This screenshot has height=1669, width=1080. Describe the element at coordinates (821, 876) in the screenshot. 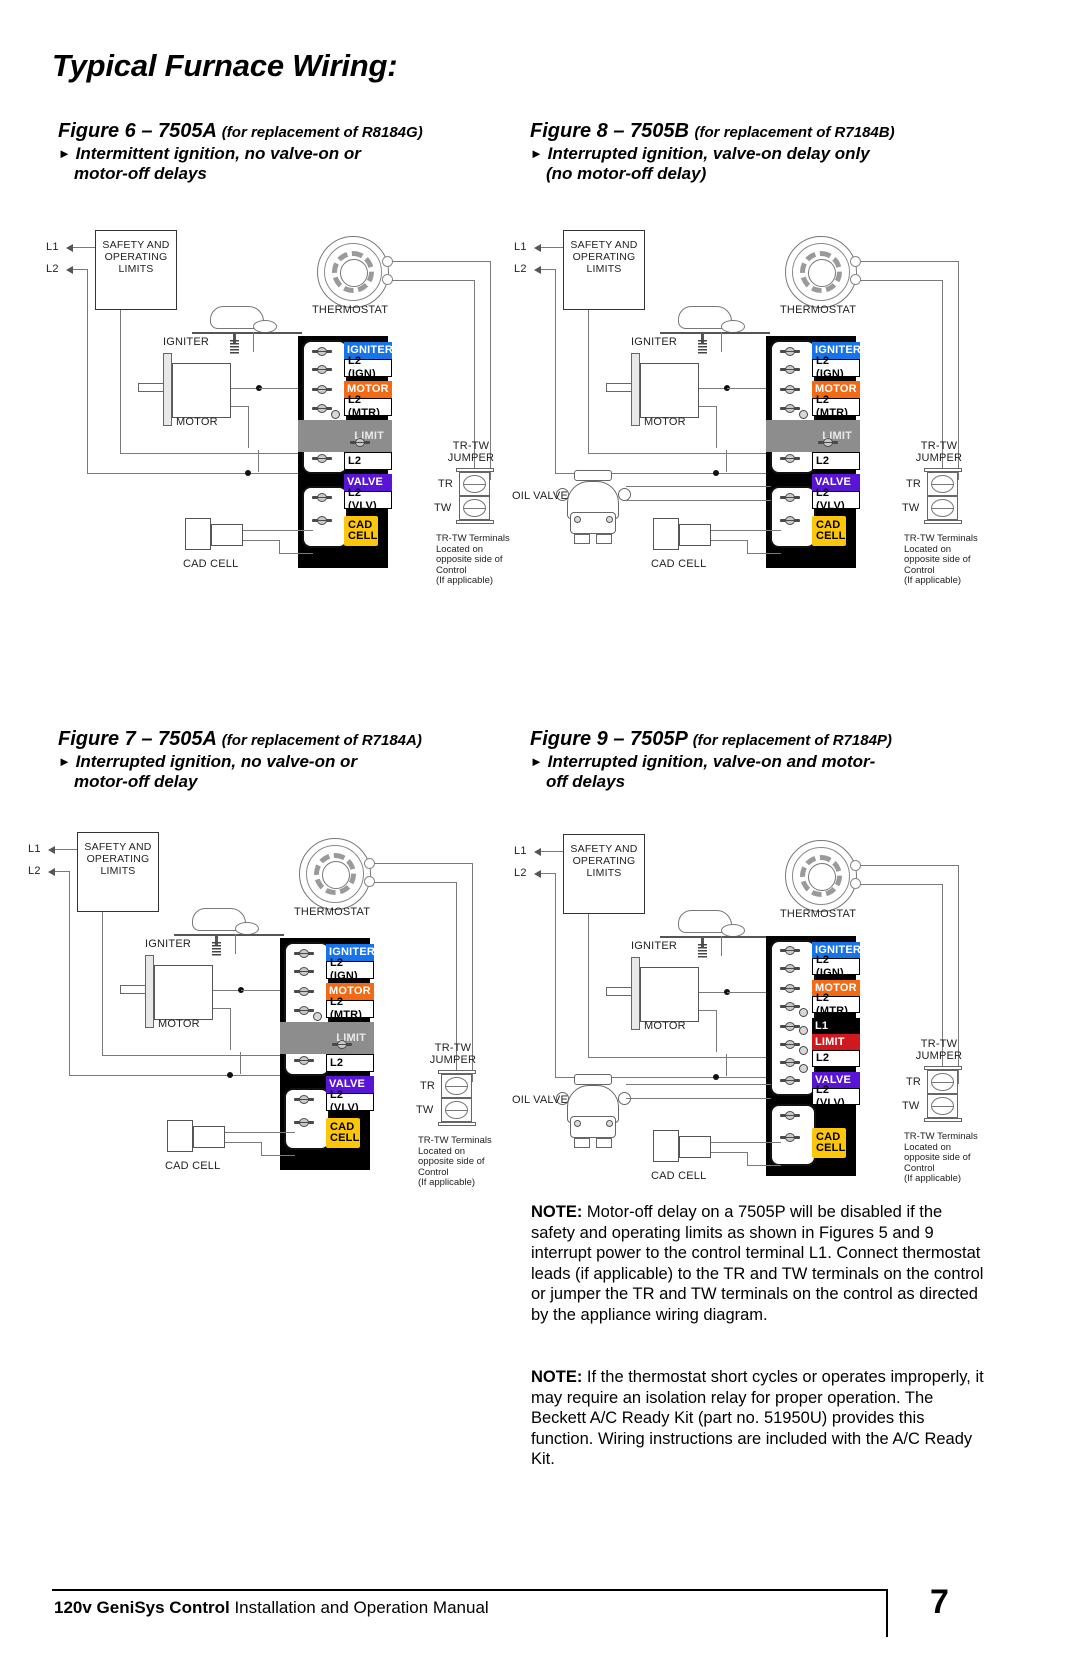

I see `thermostat-dial-icon` at that location.